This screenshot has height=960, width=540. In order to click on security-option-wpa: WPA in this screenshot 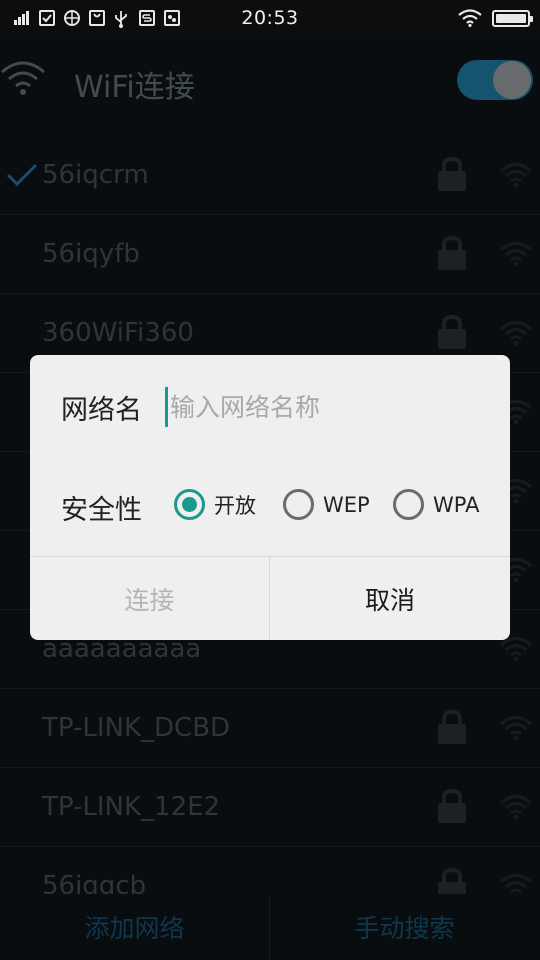, I will do `click(436, 504)`.